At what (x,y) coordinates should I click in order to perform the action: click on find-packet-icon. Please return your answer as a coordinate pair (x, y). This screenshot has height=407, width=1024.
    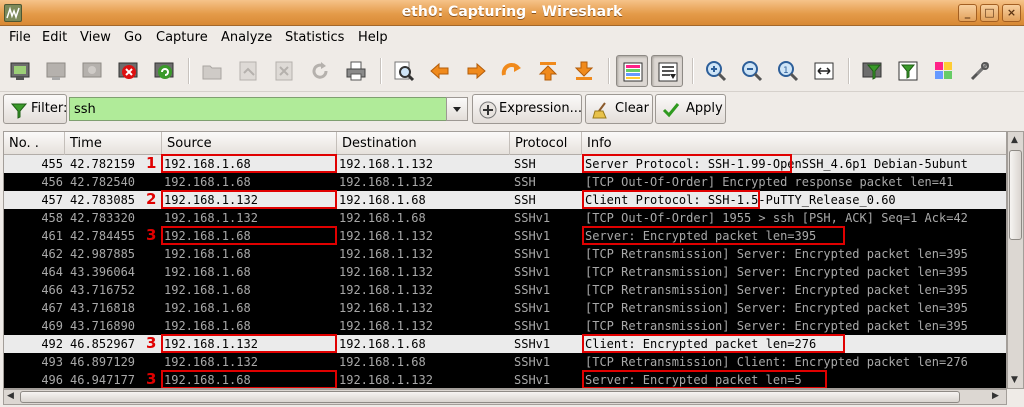
    Looking at the image, I should click on (404, 71).